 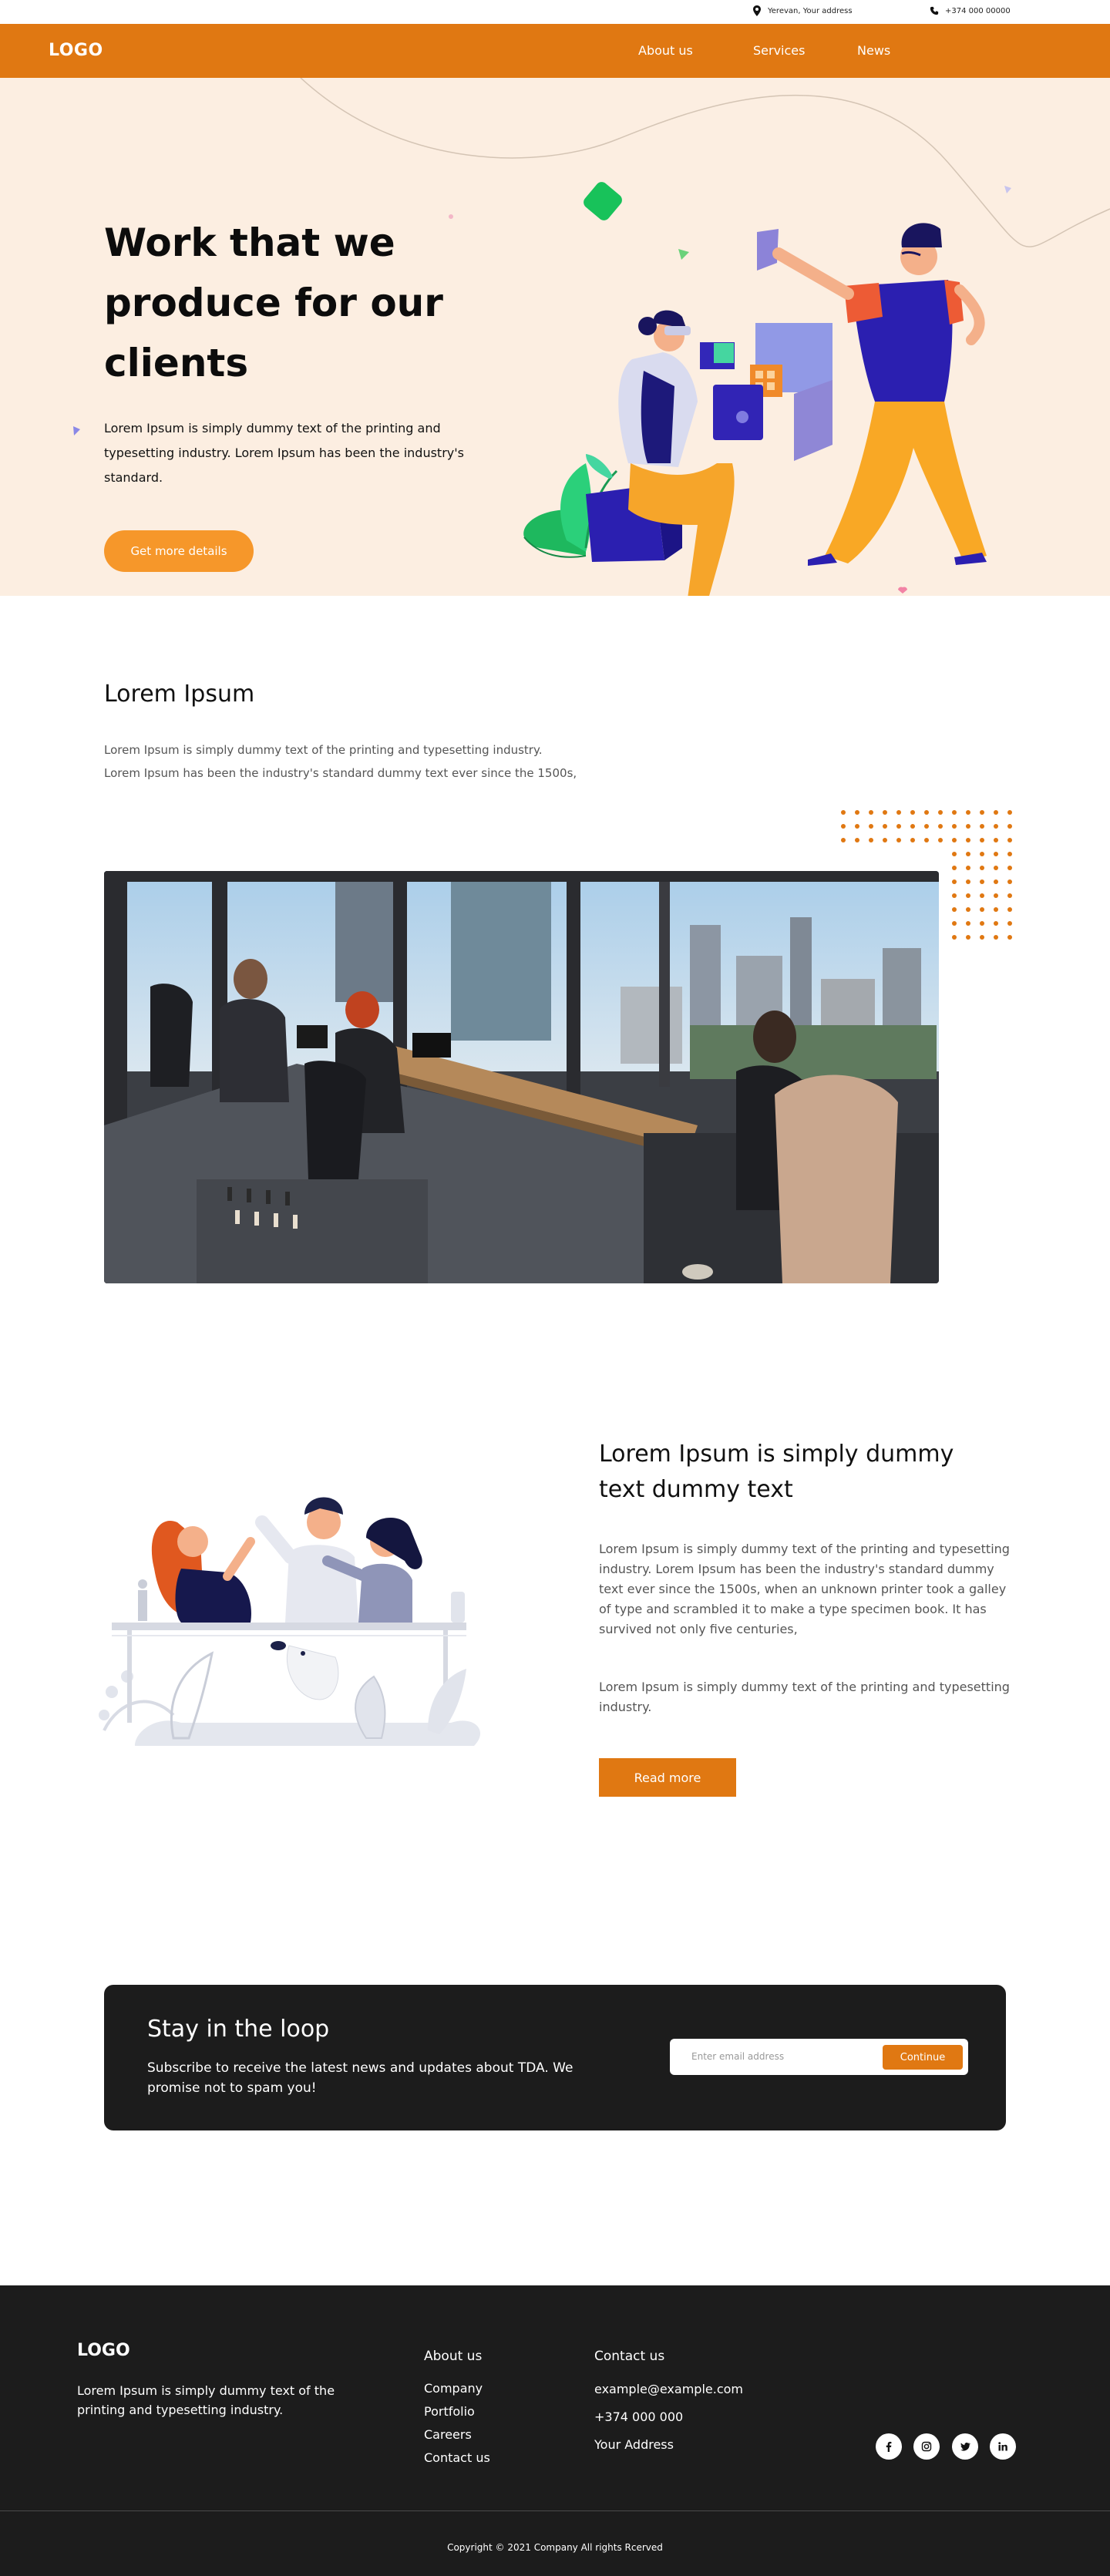 What do you see at coordinates (290, 1621) in the screenshot?
I see `team-high-five-illustration` at bounding box center [290, 1621].